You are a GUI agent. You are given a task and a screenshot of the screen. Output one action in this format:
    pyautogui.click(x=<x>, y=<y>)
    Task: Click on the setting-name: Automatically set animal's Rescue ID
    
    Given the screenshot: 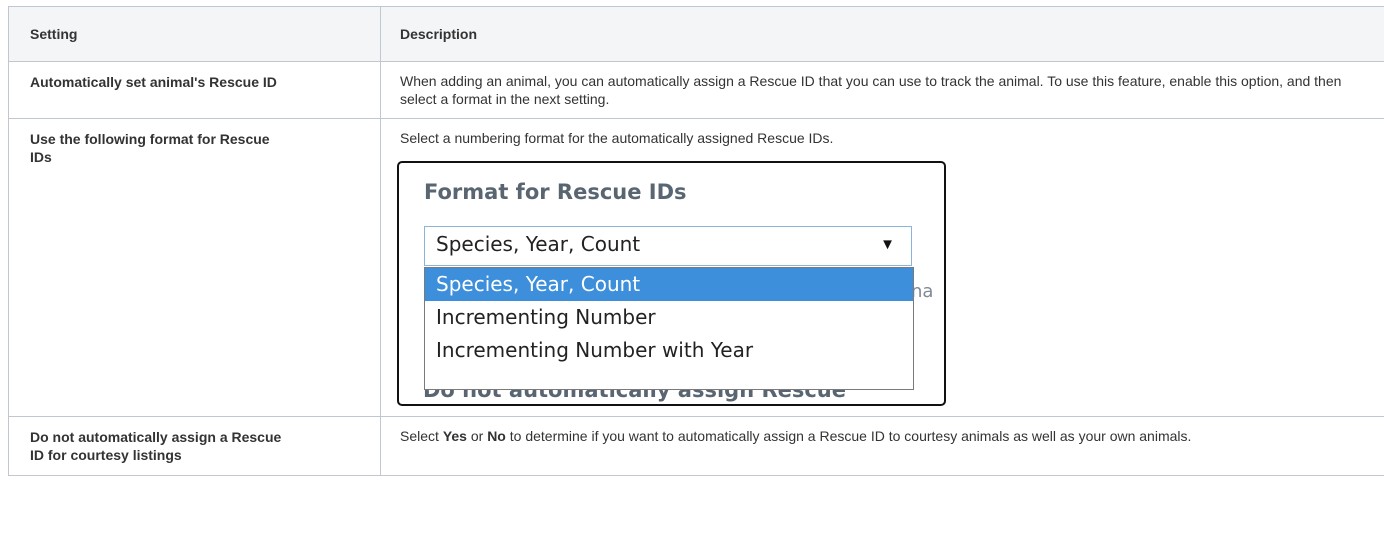 What is the action you would take?
    pyautogui.click(x=153, y=82)
    